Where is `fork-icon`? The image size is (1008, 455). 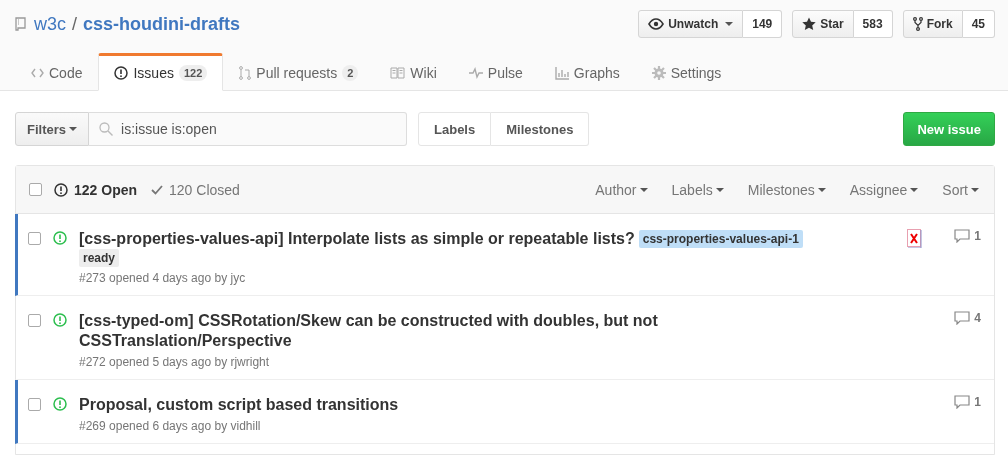
fork-icon is located at coordinates (917, 24).